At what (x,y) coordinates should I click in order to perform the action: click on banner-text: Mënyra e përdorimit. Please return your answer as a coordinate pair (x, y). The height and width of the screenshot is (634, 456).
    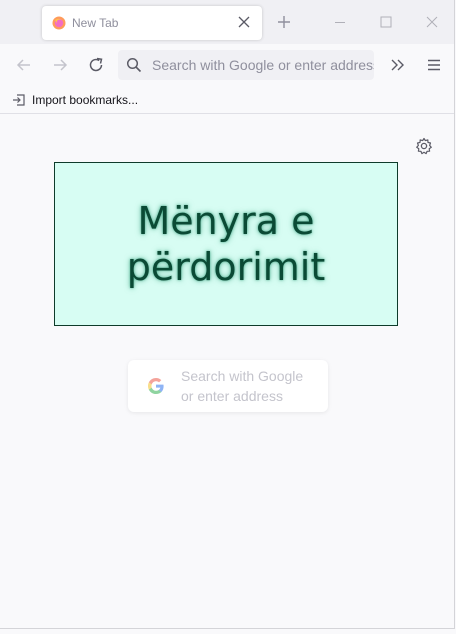
    Looking at the image, I should click on (226, 244).